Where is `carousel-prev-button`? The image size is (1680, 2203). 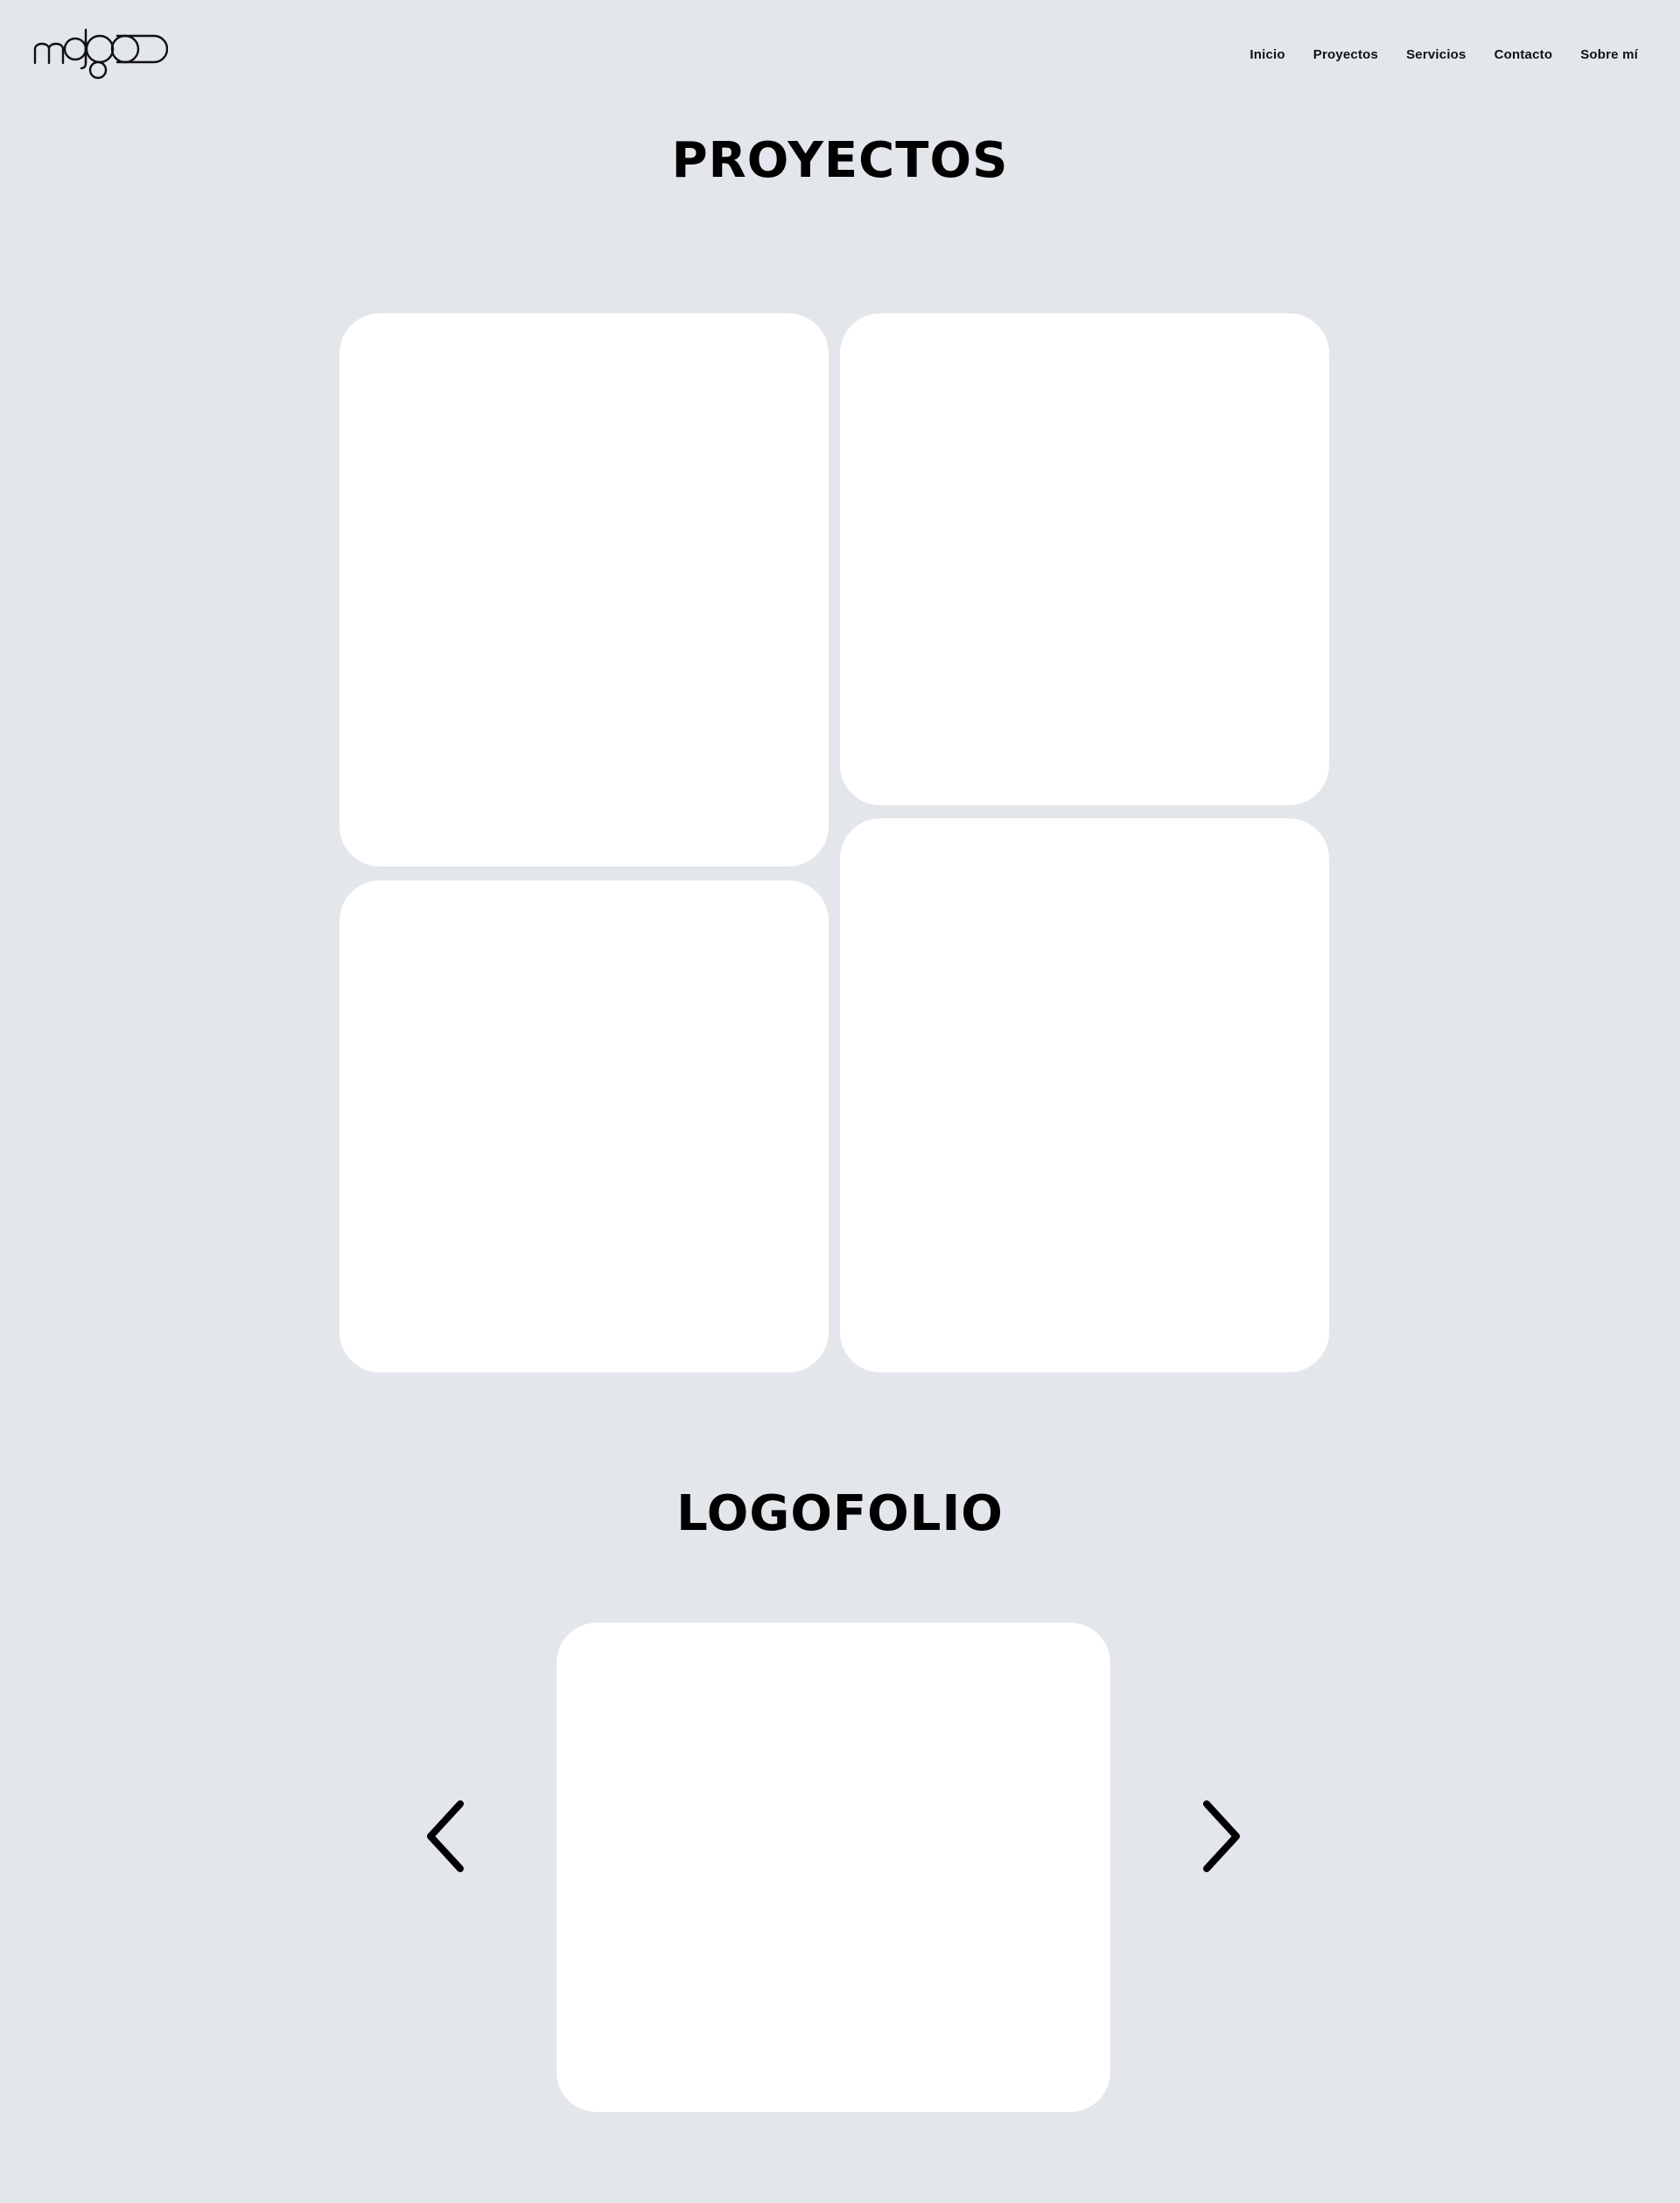
carousel-prev-button is located at coordinates (446, 1836).